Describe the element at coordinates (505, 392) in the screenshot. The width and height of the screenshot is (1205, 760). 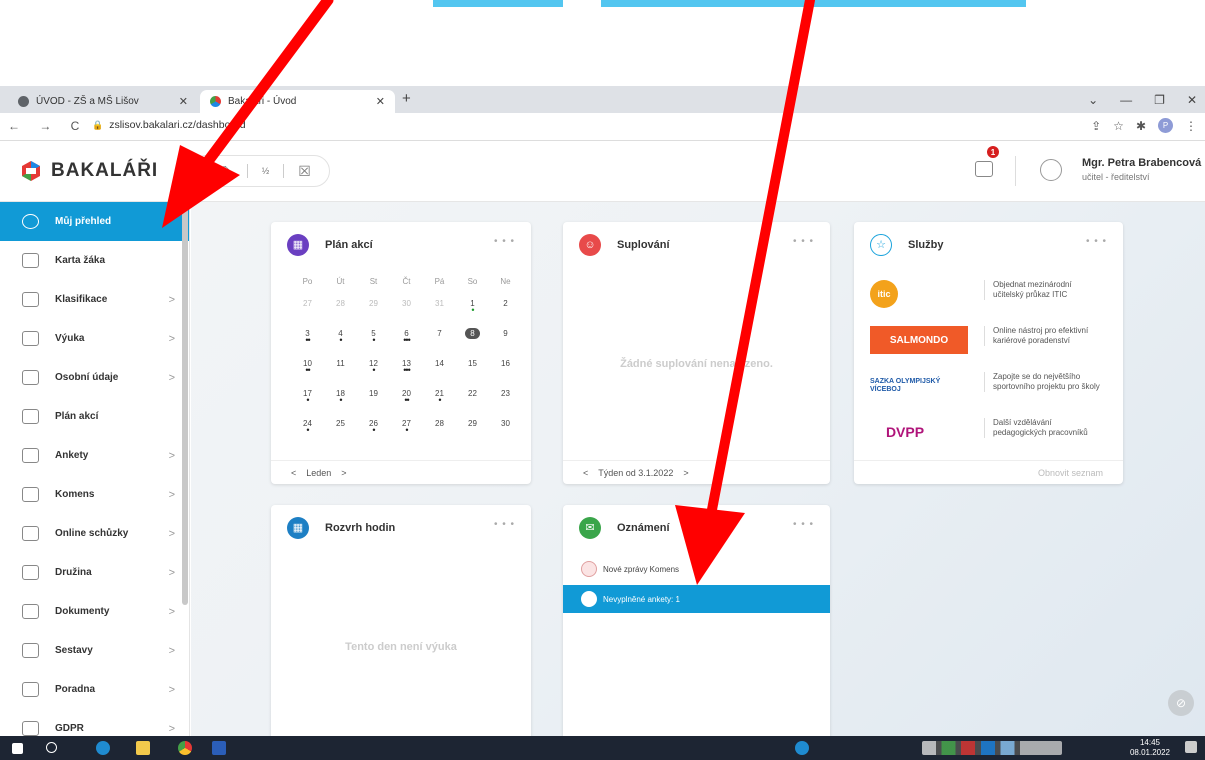
I see `calendar-day: 23` at that location.